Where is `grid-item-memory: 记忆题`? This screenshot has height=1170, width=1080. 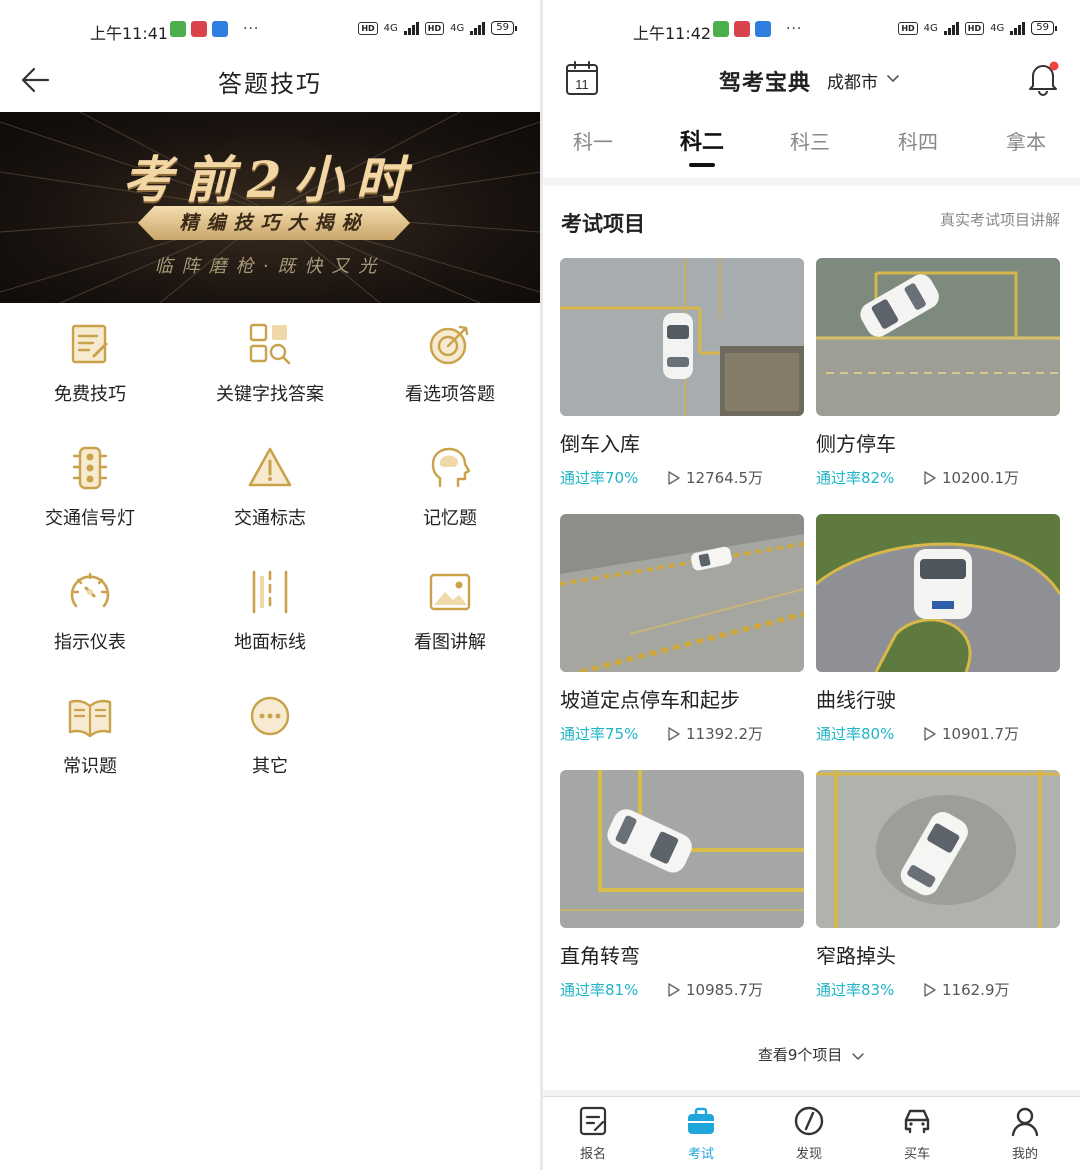 grid-item-memory: 记忆题 is located at coordinates (450, 487).